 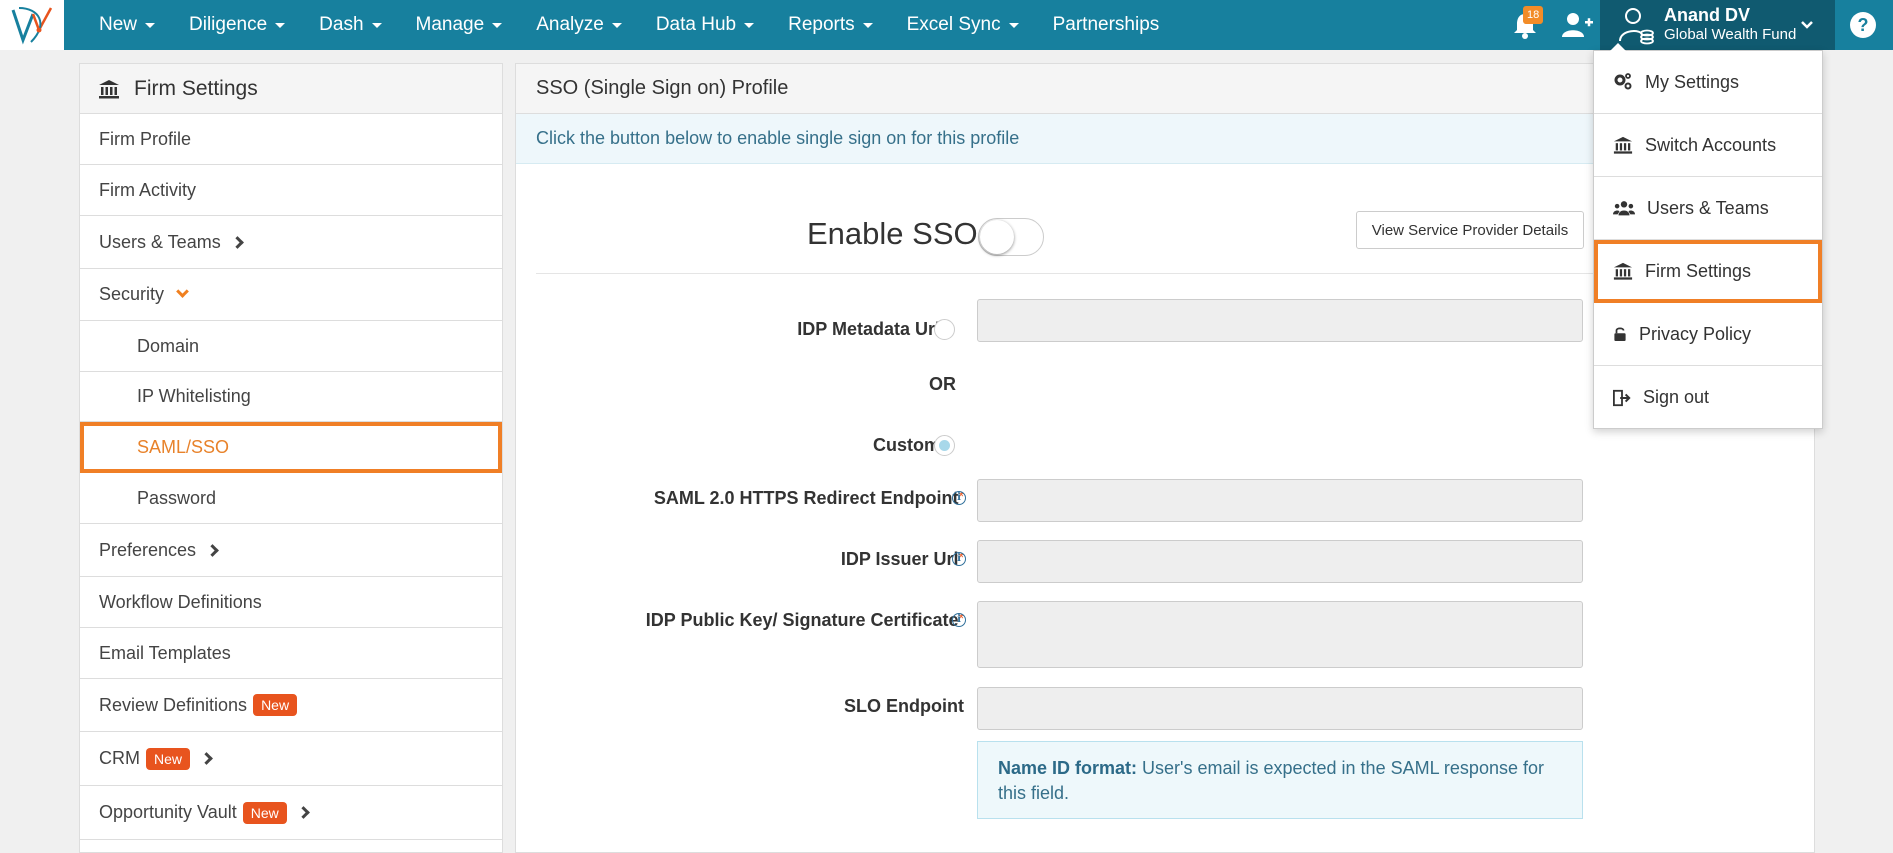 I want to click on user-money-icon, so click(x=1636, y=26).